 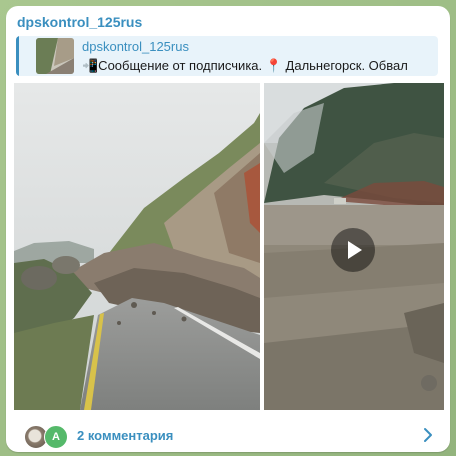 I want to click on commenter-avatar-letter: A, so click(x=56, y=437).